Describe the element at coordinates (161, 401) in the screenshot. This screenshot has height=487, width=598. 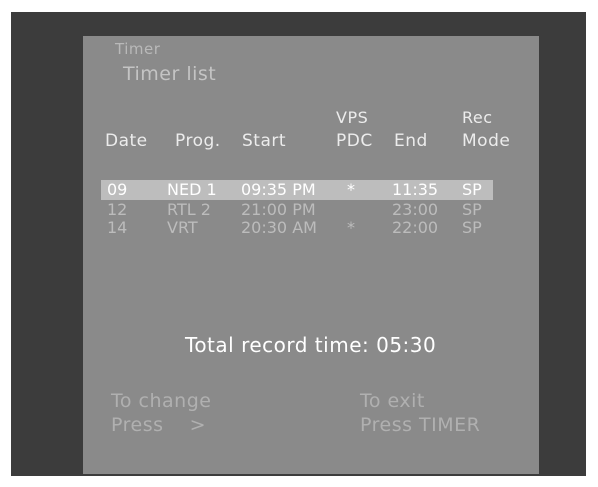
I see `change-hint-line1: To change` at that location.